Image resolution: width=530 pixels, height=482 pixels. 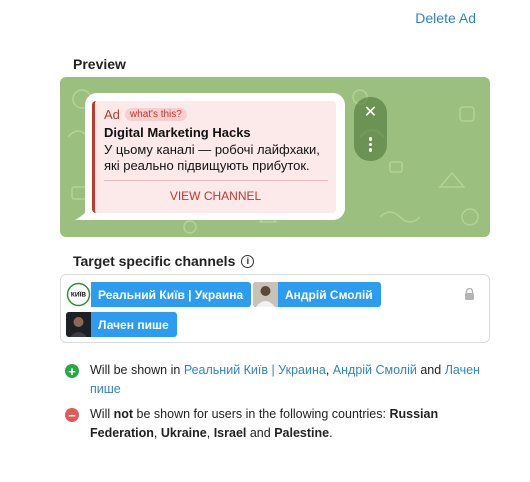 What do you see at coordinates (154, 261) in the screenshot?
I see `target-channels-label: Target specific channels` at bounding box center [154, 261].